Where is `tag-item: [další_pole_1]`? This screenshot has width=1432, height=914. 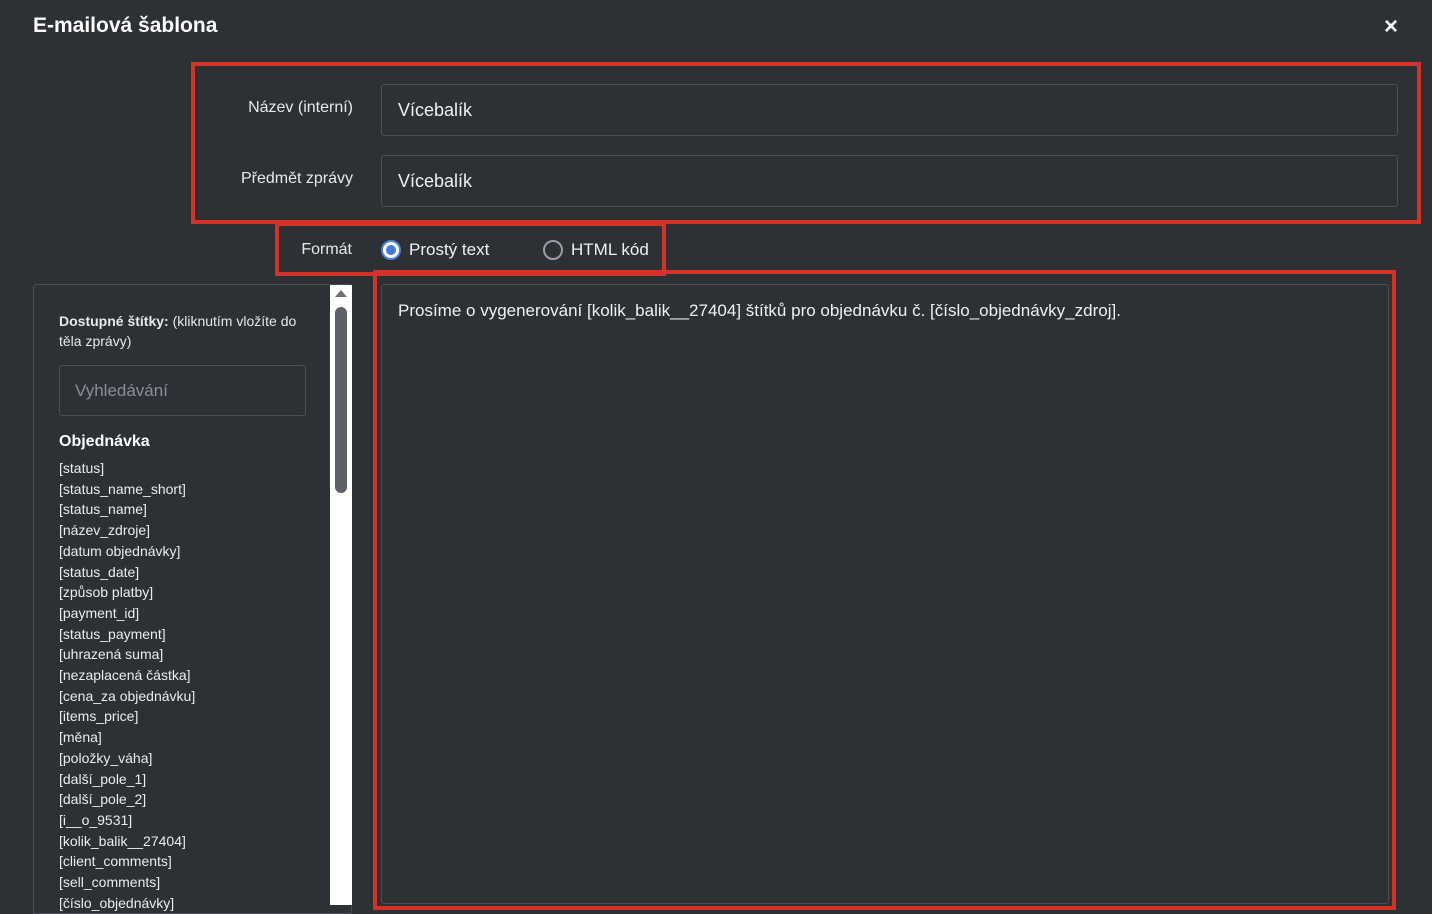 tag-item: [další_pole_1] is located at coordinates (184, 779).